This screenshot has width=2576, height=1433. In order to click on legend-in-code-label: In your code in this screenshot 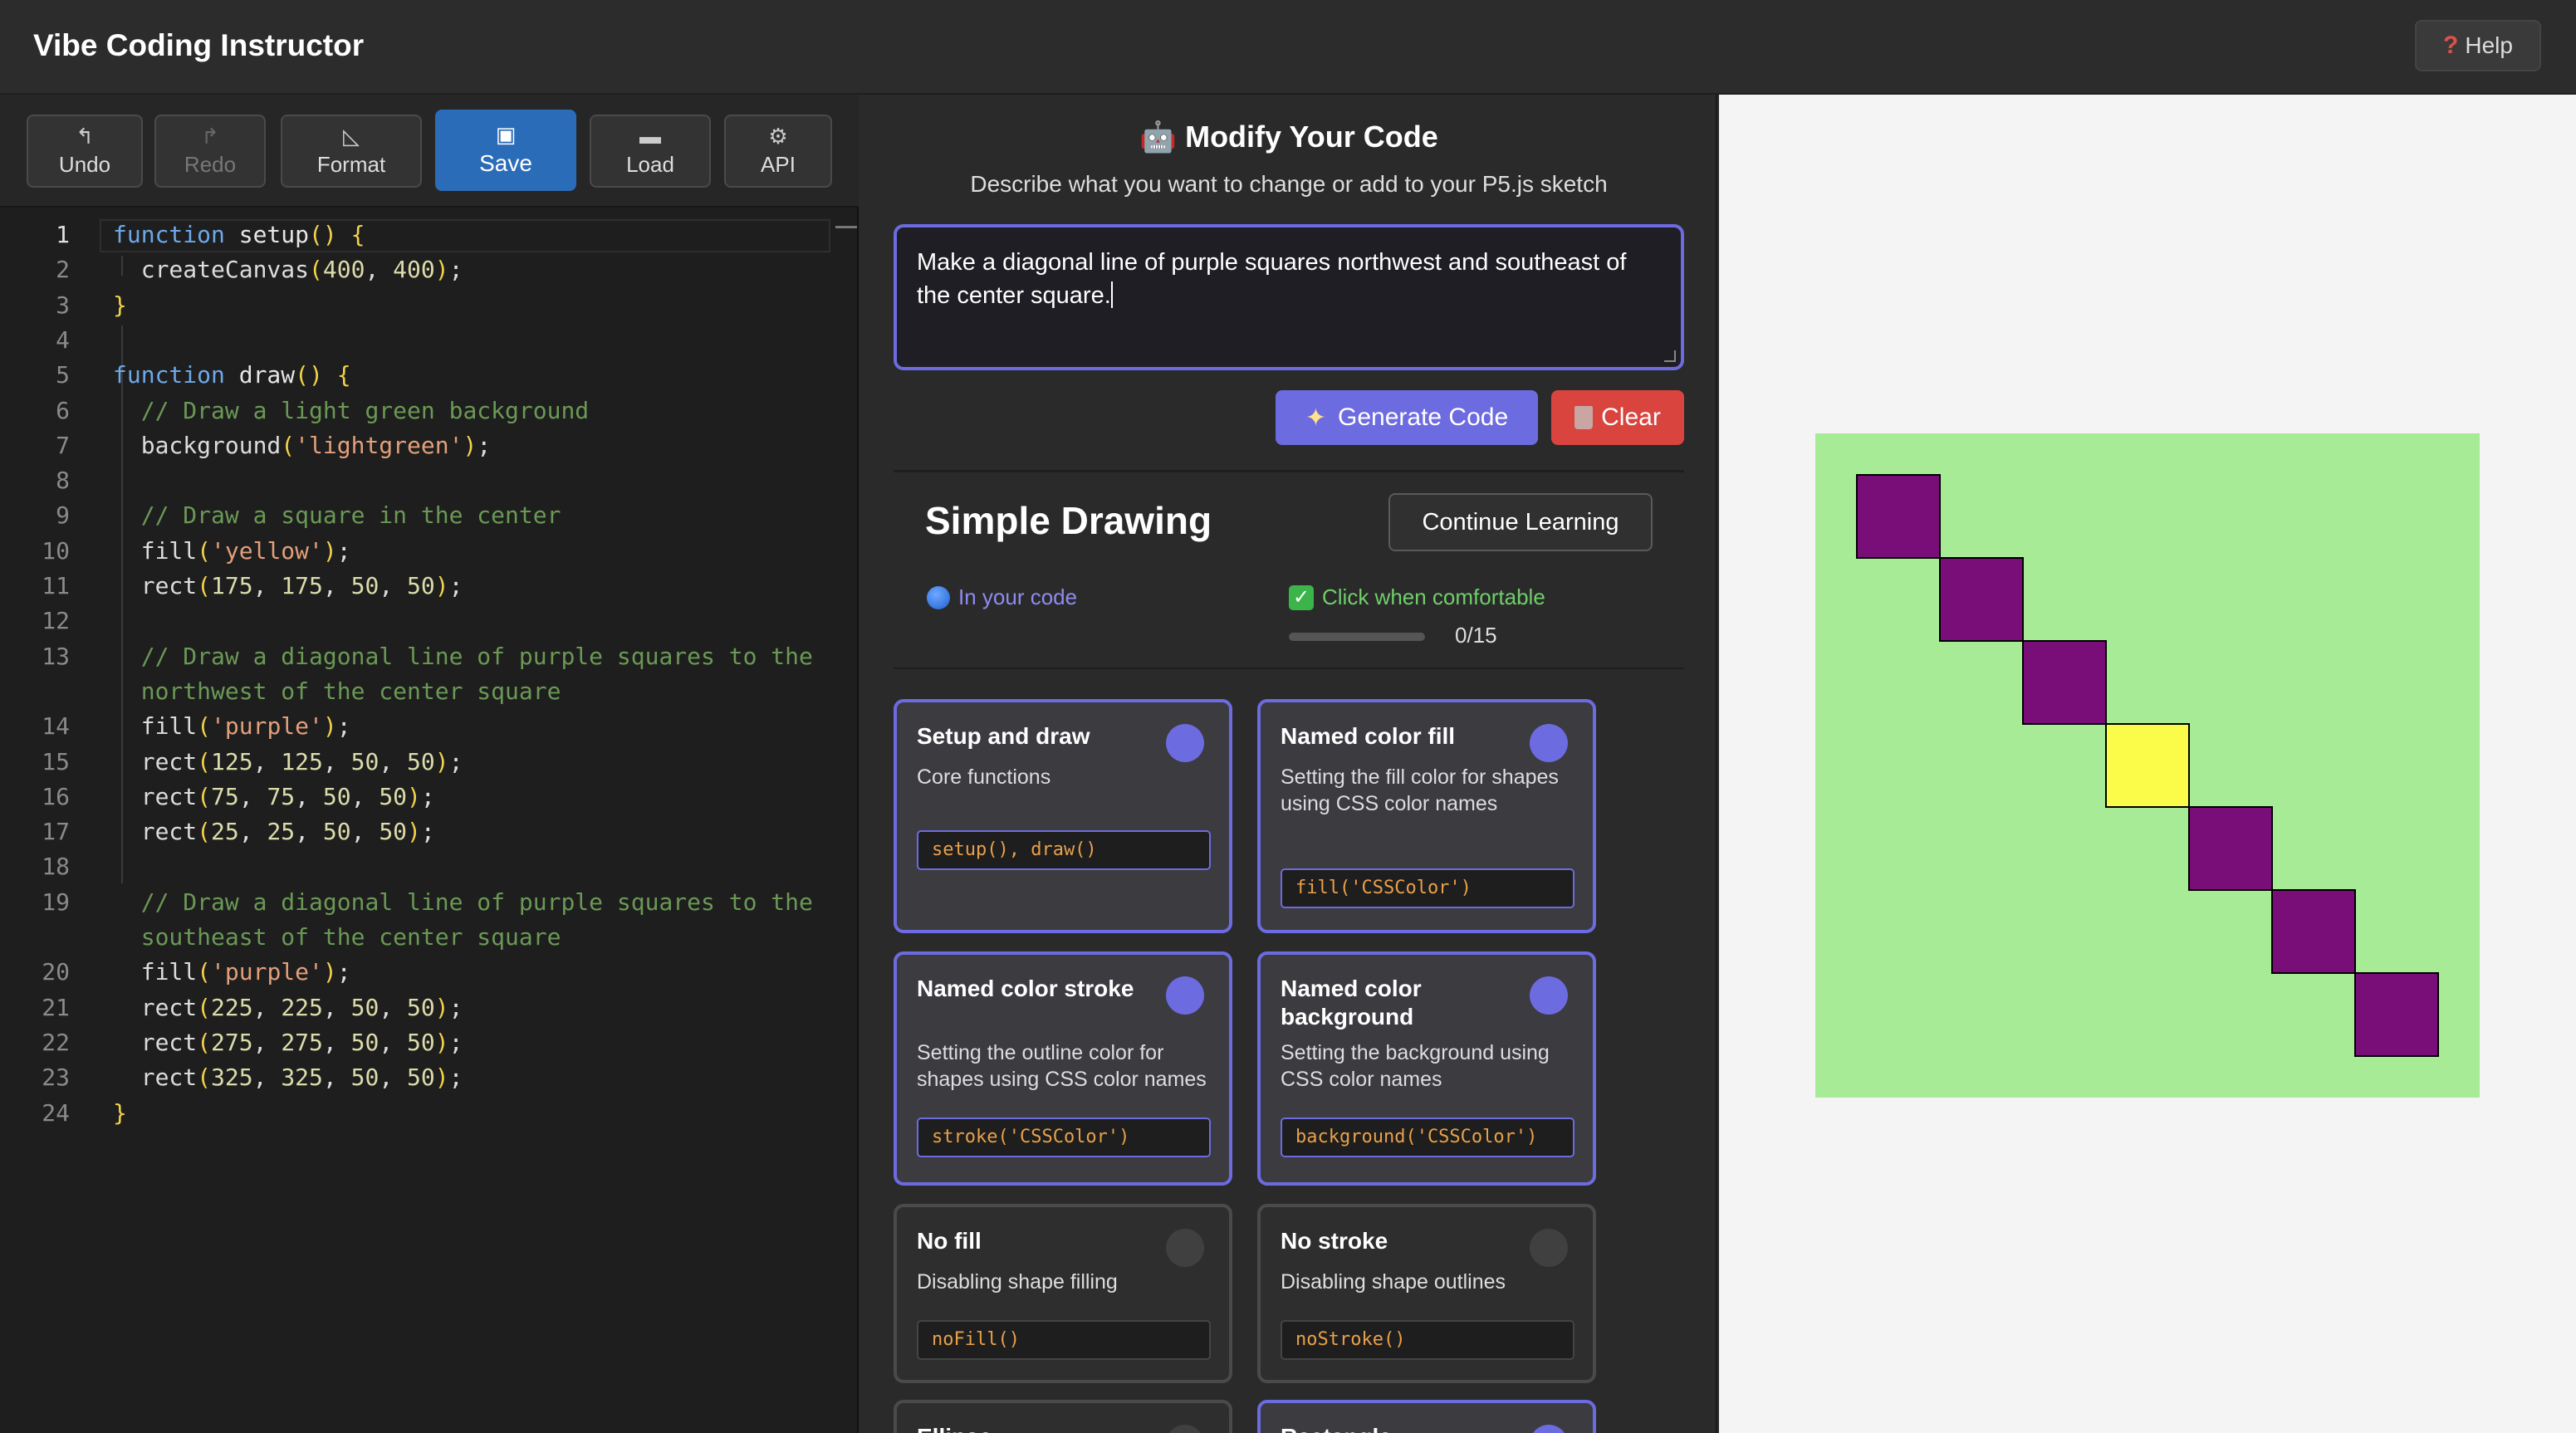, I will do `click(1018, 596)`.